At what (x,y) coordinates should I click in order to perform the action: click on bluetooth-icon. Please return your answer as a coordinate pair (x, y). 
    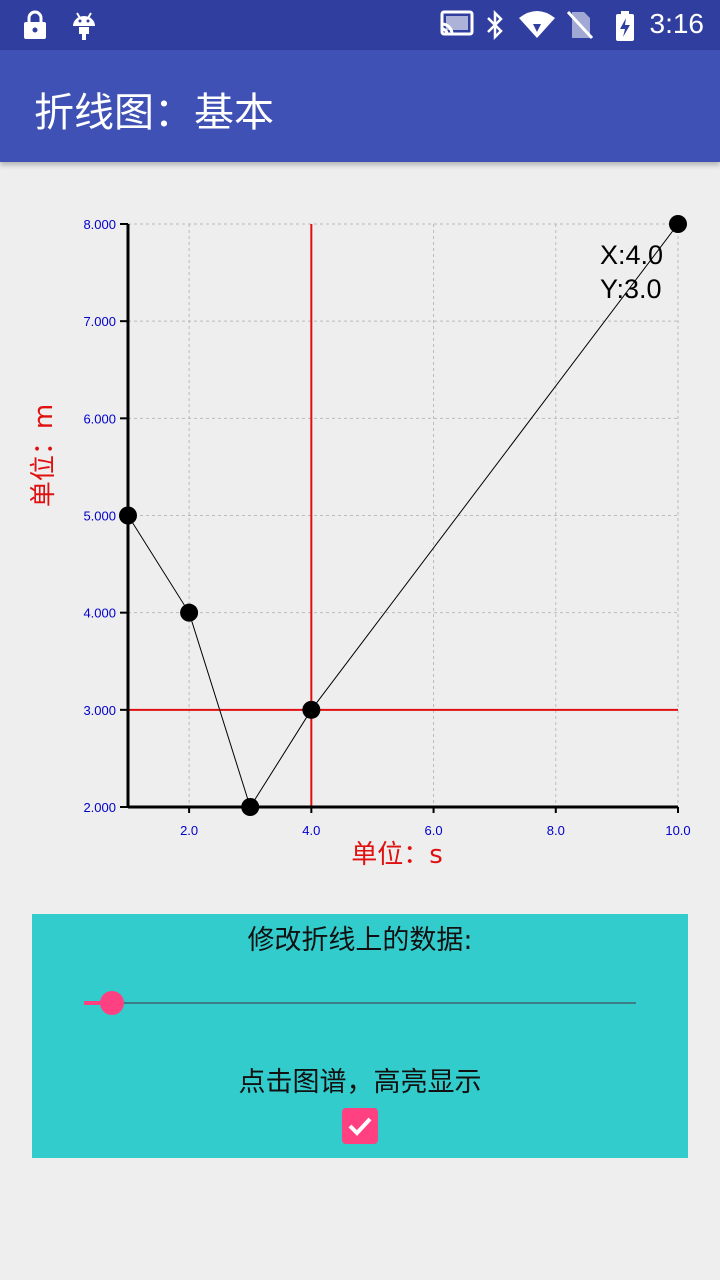
    Looking at the image, I should click on (495, 25).